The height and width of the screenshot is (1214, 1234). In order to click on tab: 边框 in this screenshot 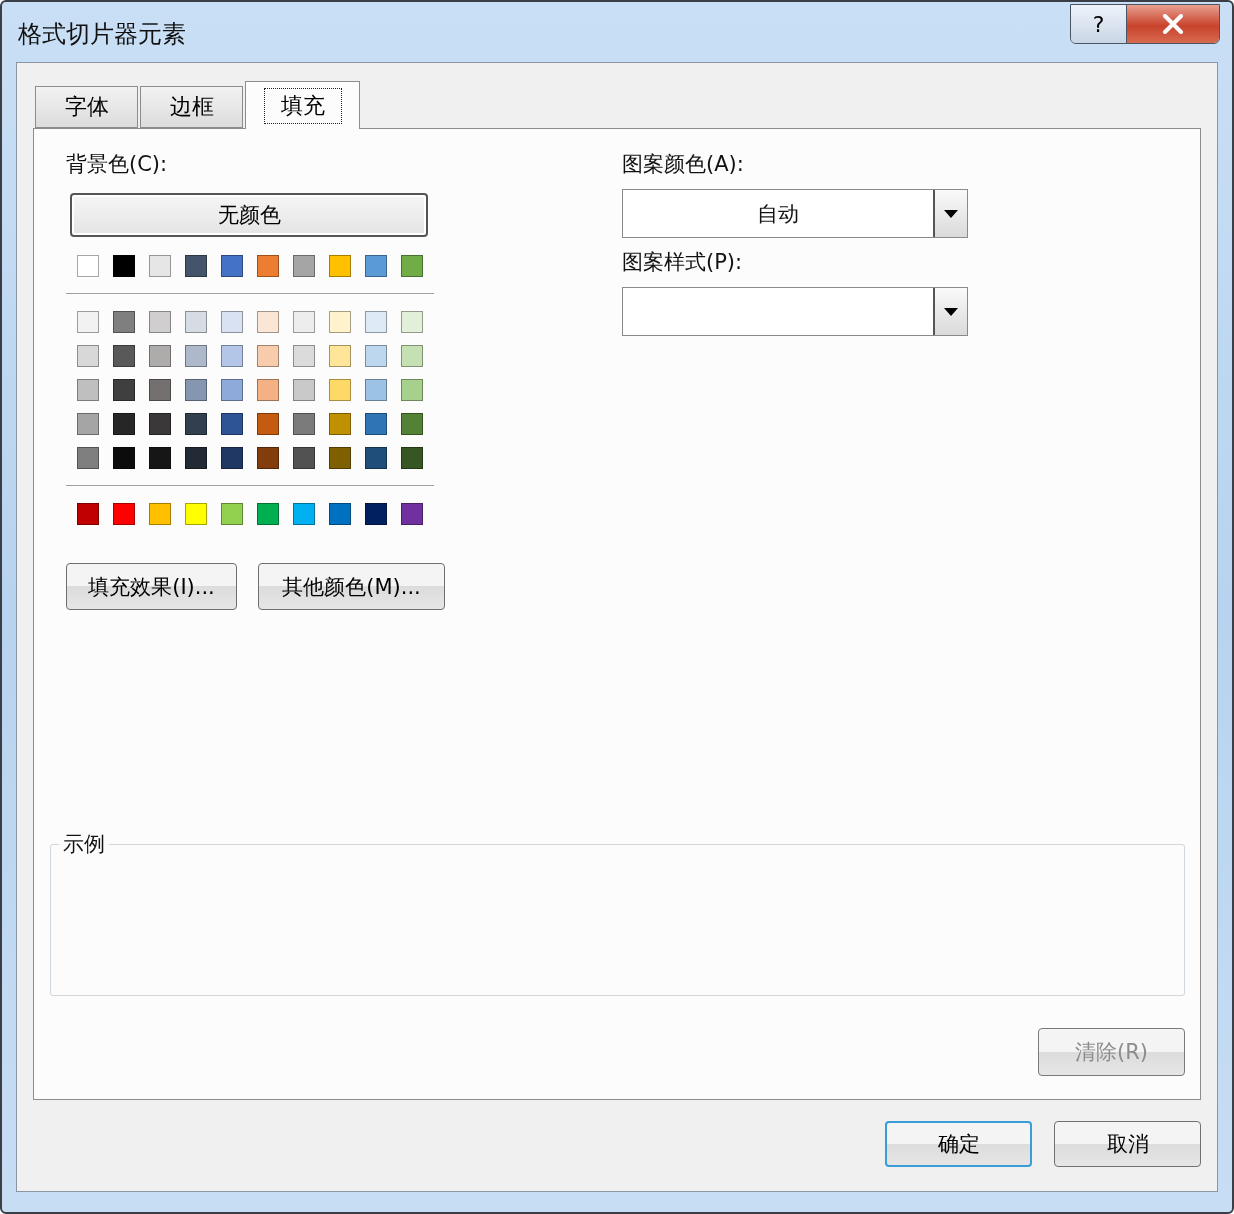, I will do `click(191, 107)`.